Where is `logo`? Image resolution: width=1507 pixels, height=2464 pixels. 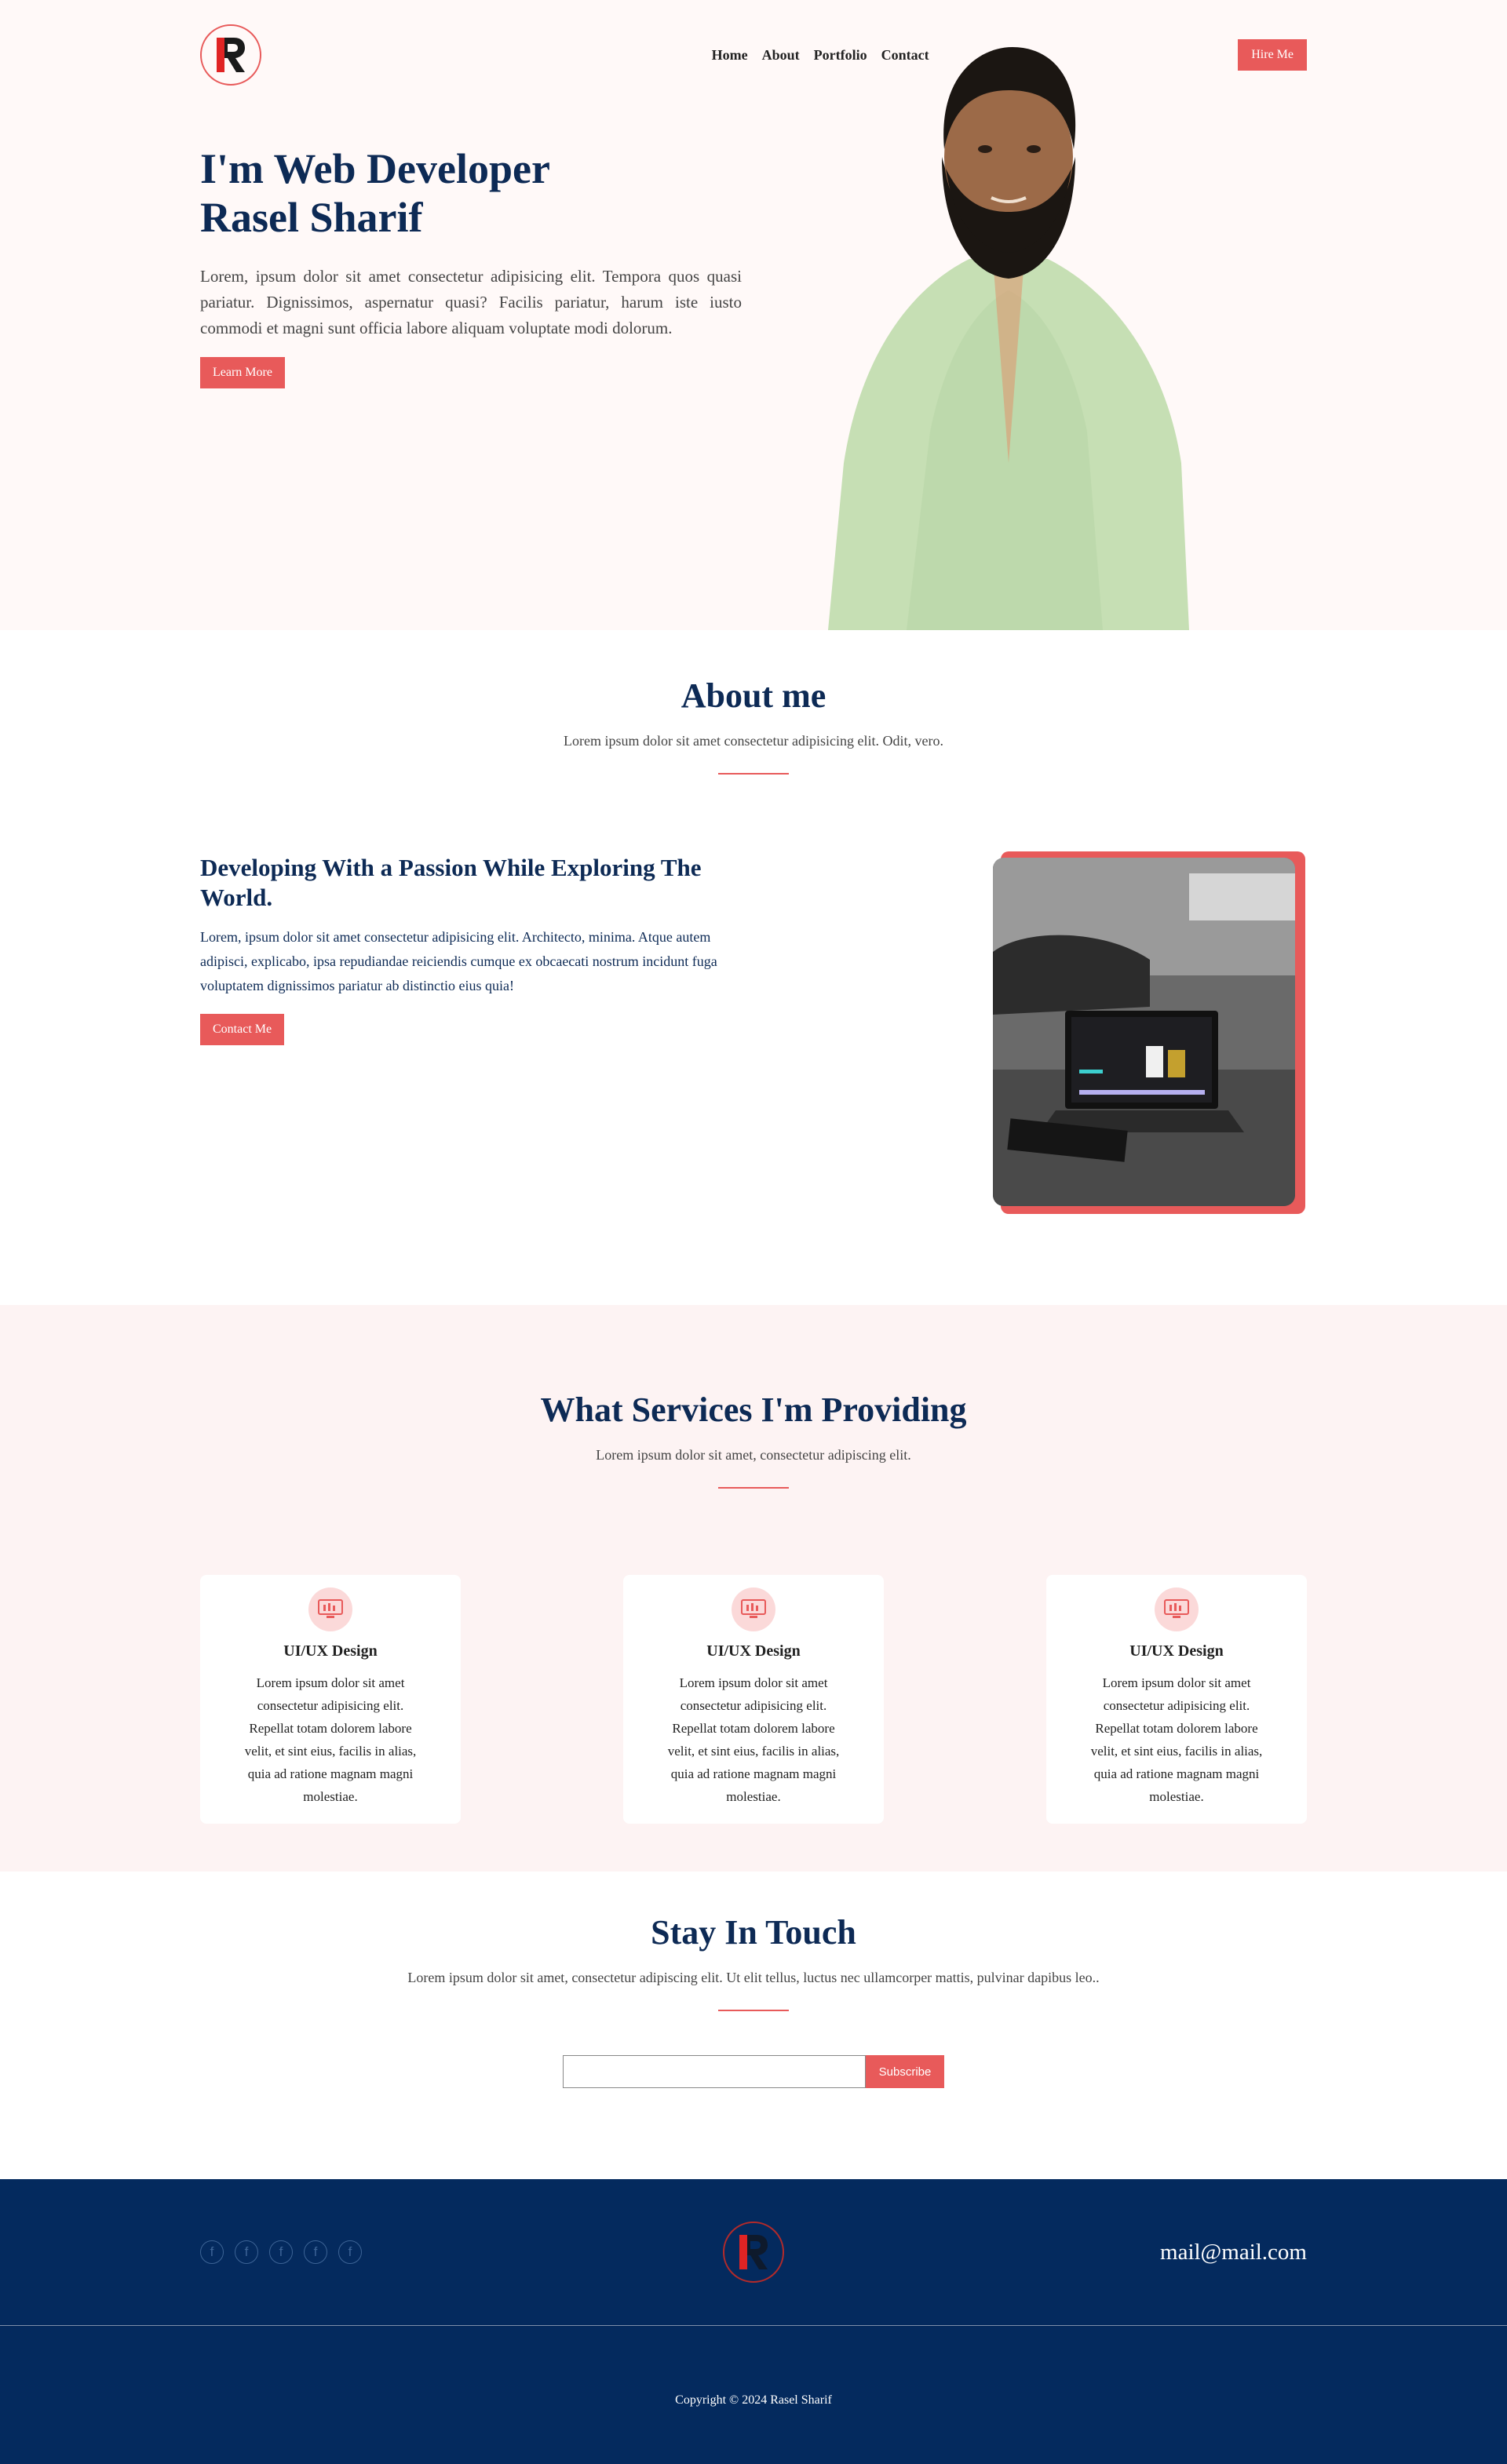 logo is located at coordinates (231, 55).